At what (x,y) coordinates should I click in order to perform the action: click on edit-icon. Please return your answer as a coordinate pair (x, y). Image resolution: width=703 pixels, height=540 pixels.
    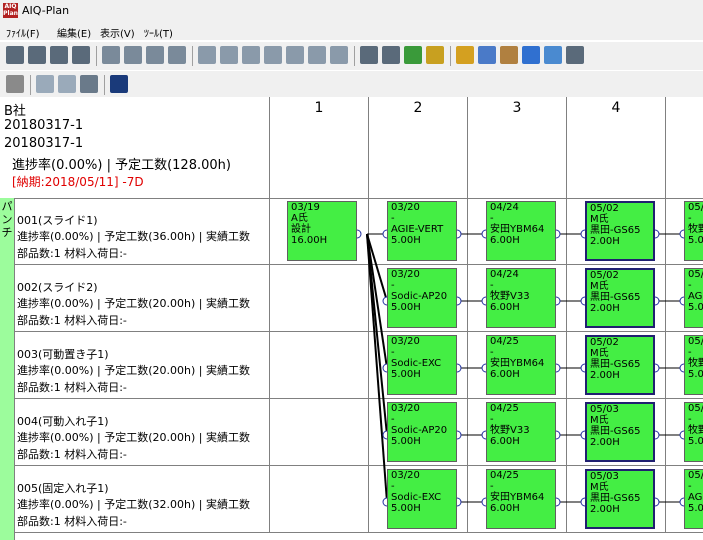
    Looking at the image, I should click on (435, 55).